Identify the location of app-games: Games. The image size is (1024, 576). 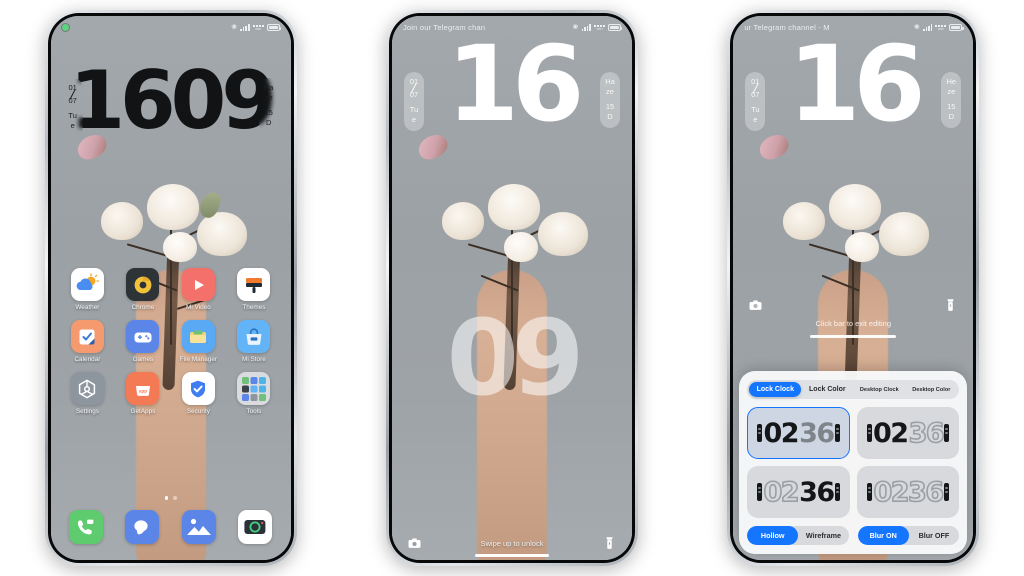
(143, 341).